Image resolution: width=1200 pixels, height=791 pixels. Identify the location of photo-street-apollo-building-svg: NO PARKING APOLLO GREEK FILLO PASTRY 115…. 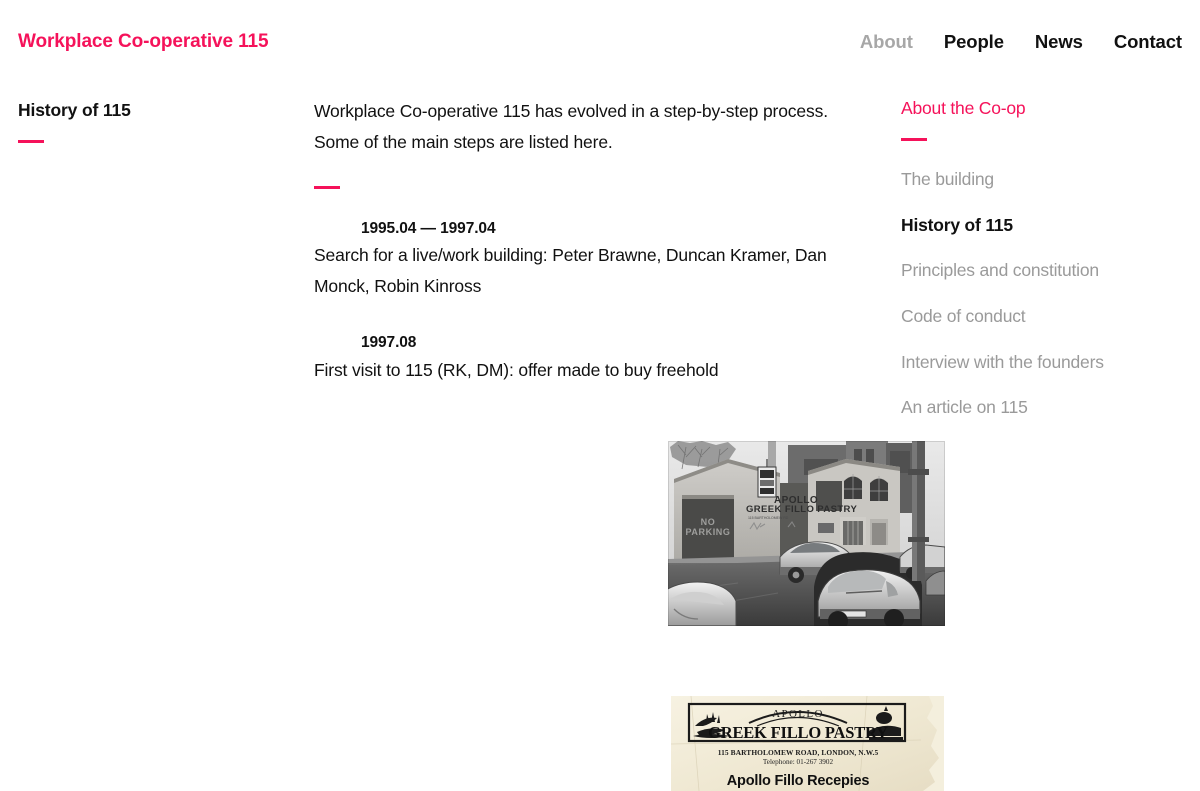
(806, 533).